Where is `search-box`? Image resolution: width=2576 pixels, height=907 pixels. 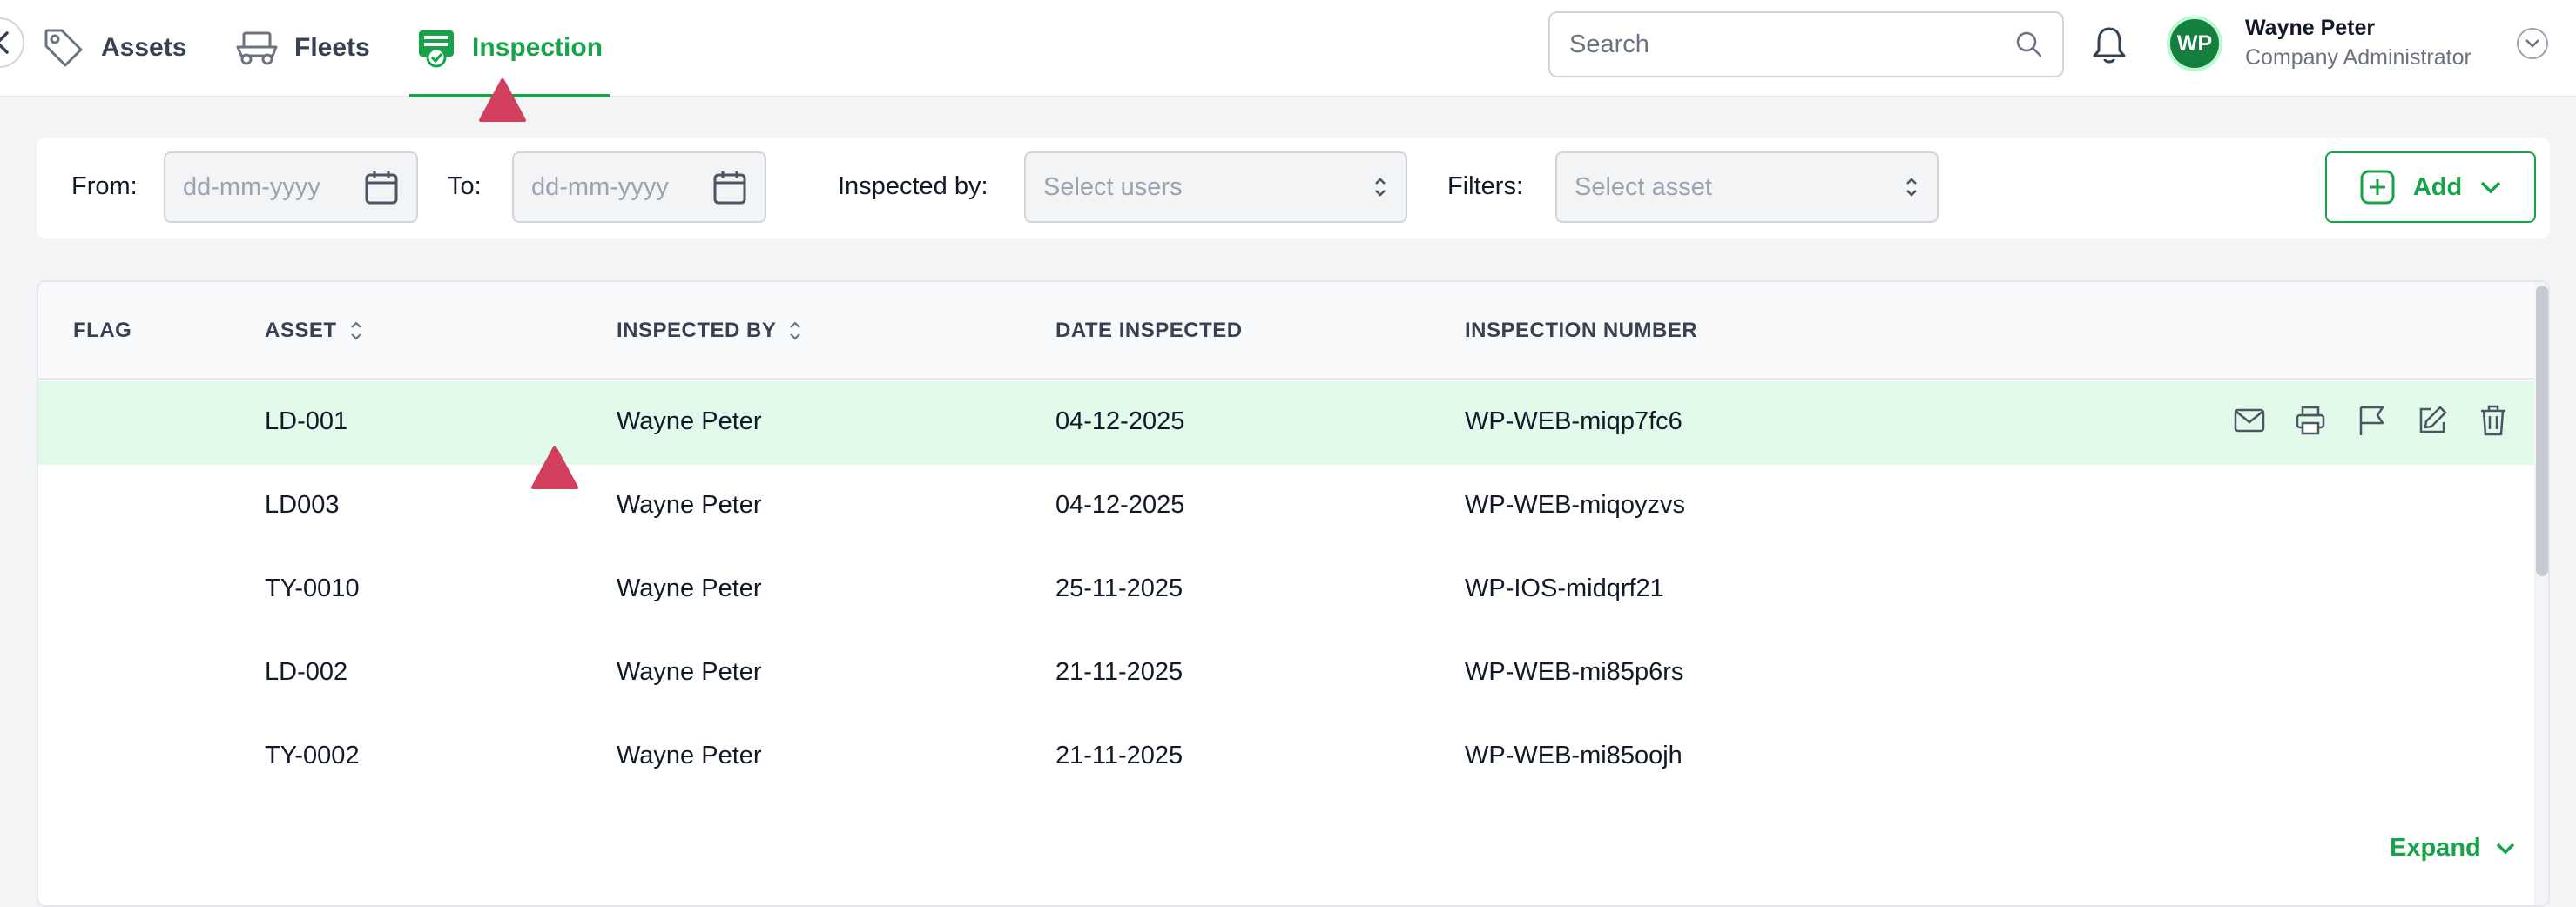 search-box is located at coordinates (1806, 44).